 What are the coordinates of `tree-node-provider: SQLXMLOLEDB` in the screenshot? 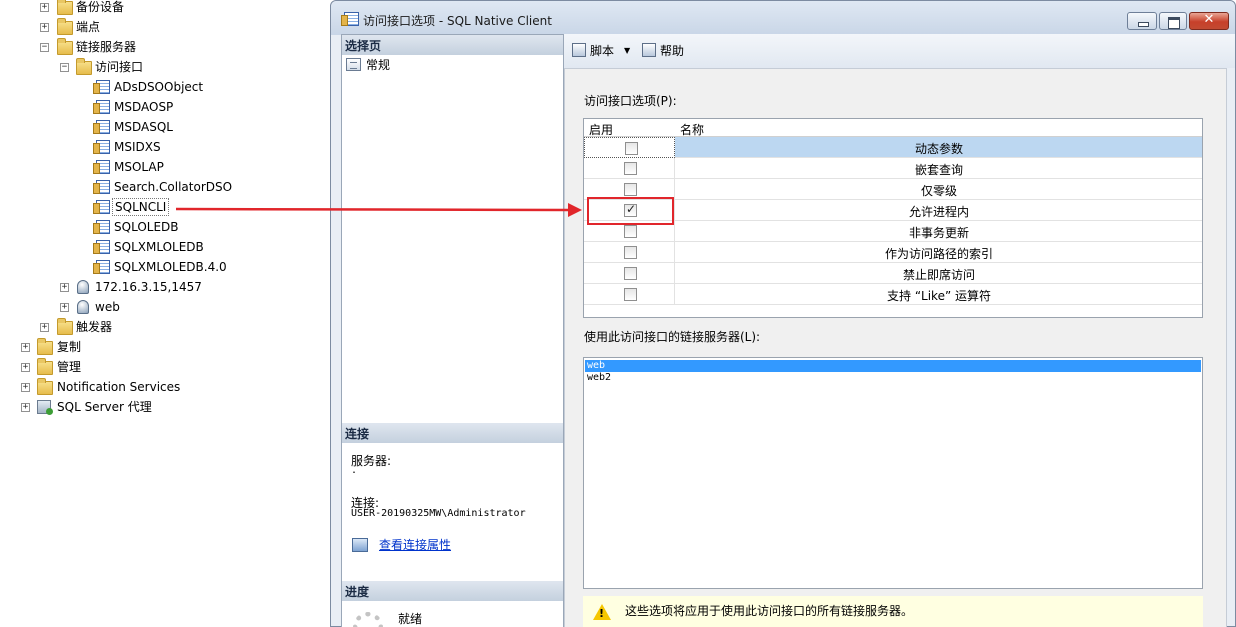 It's located at (163, 247).